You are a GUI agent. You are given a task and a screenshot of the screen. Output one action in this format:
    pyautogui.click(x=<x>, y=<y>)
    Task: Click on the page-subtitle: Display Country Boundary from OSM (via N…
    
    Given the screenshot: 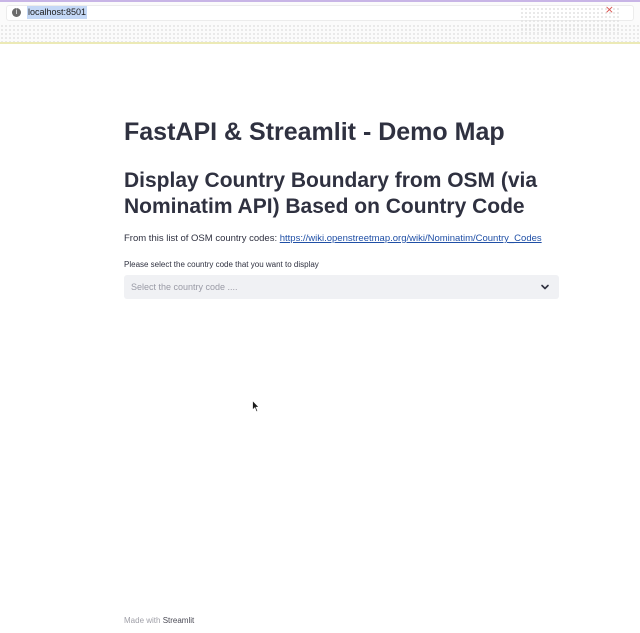 What is the action you would take?
    pyautogui.click(x=331, y=193)
    